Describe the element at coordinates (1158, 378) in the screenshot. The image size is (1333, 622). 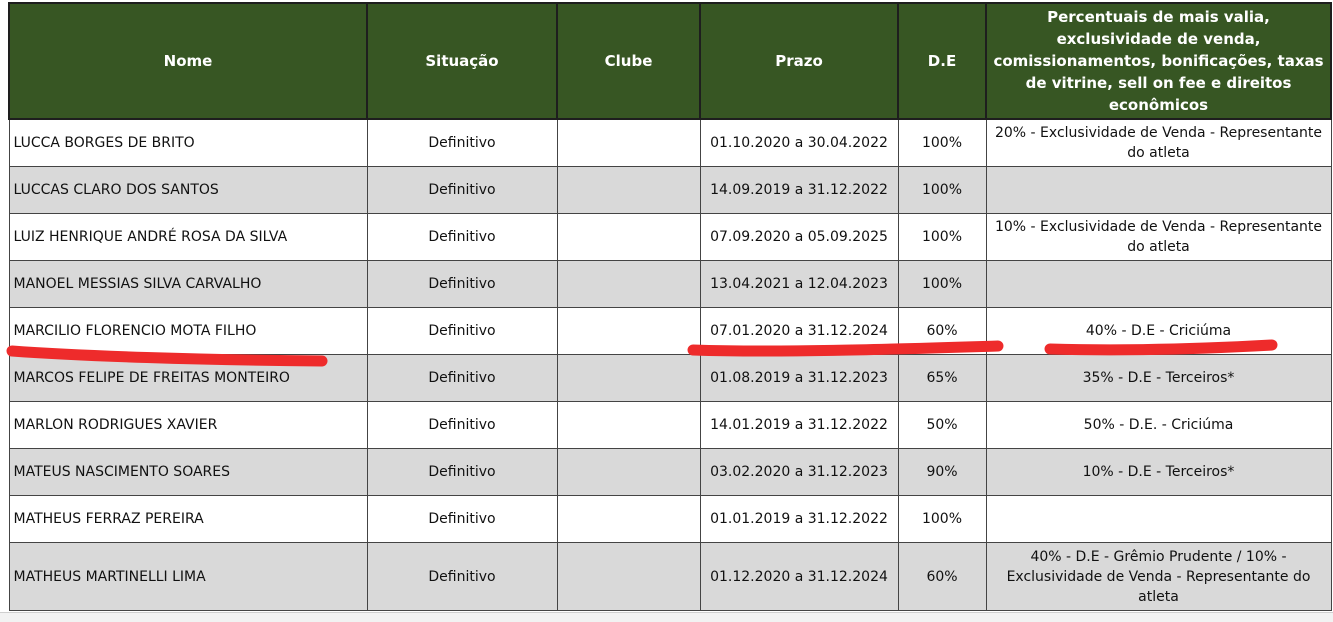
I see `cell-percentuais: 35% - D.E - Terceiros*` at that location.